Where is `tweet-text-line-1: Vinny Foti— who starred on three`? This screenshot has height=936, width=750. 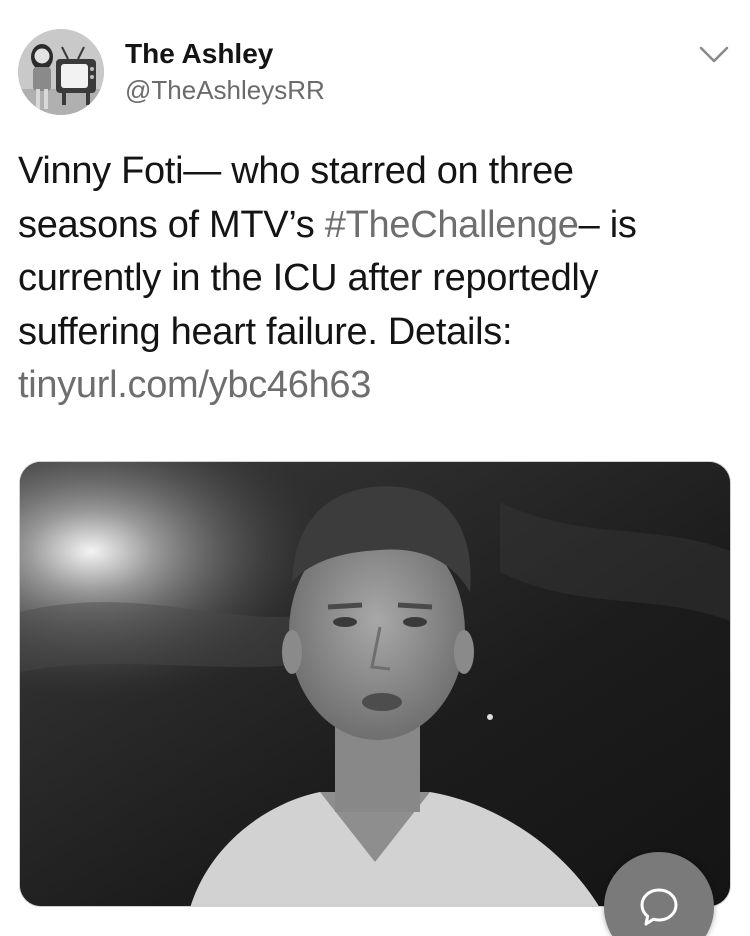
tweet-text-line-1: Vinny Foti— who starred on three is located at coordinates (296, 171).